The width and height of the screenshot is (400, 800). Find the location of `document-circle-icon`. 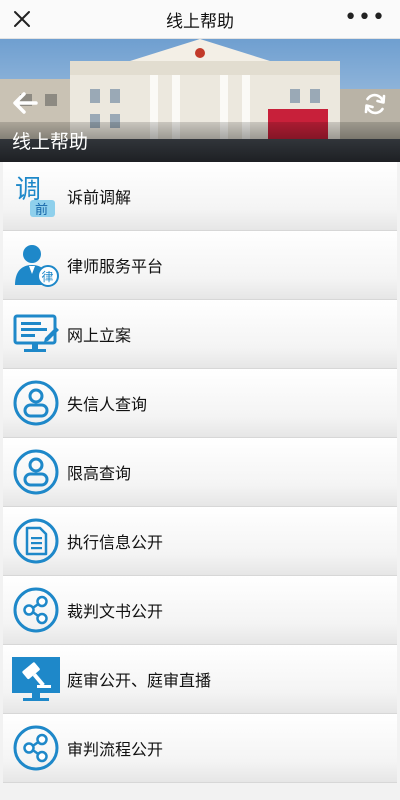

document-circle-icon is located at coordinates (36, 541).